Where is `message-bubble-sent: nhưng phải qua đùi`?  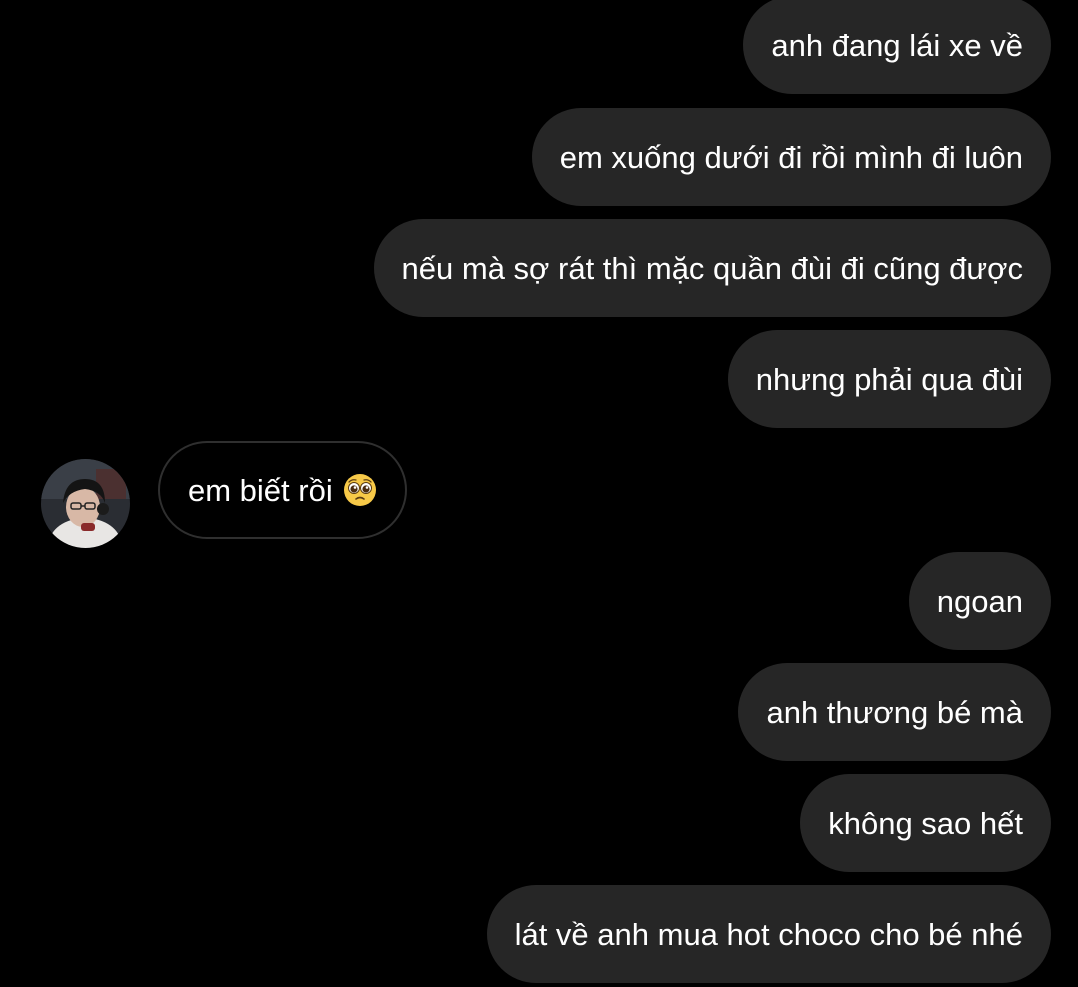
message-bubble-sent: nhưng phải qua đùi is located at coordinates (889, 379).